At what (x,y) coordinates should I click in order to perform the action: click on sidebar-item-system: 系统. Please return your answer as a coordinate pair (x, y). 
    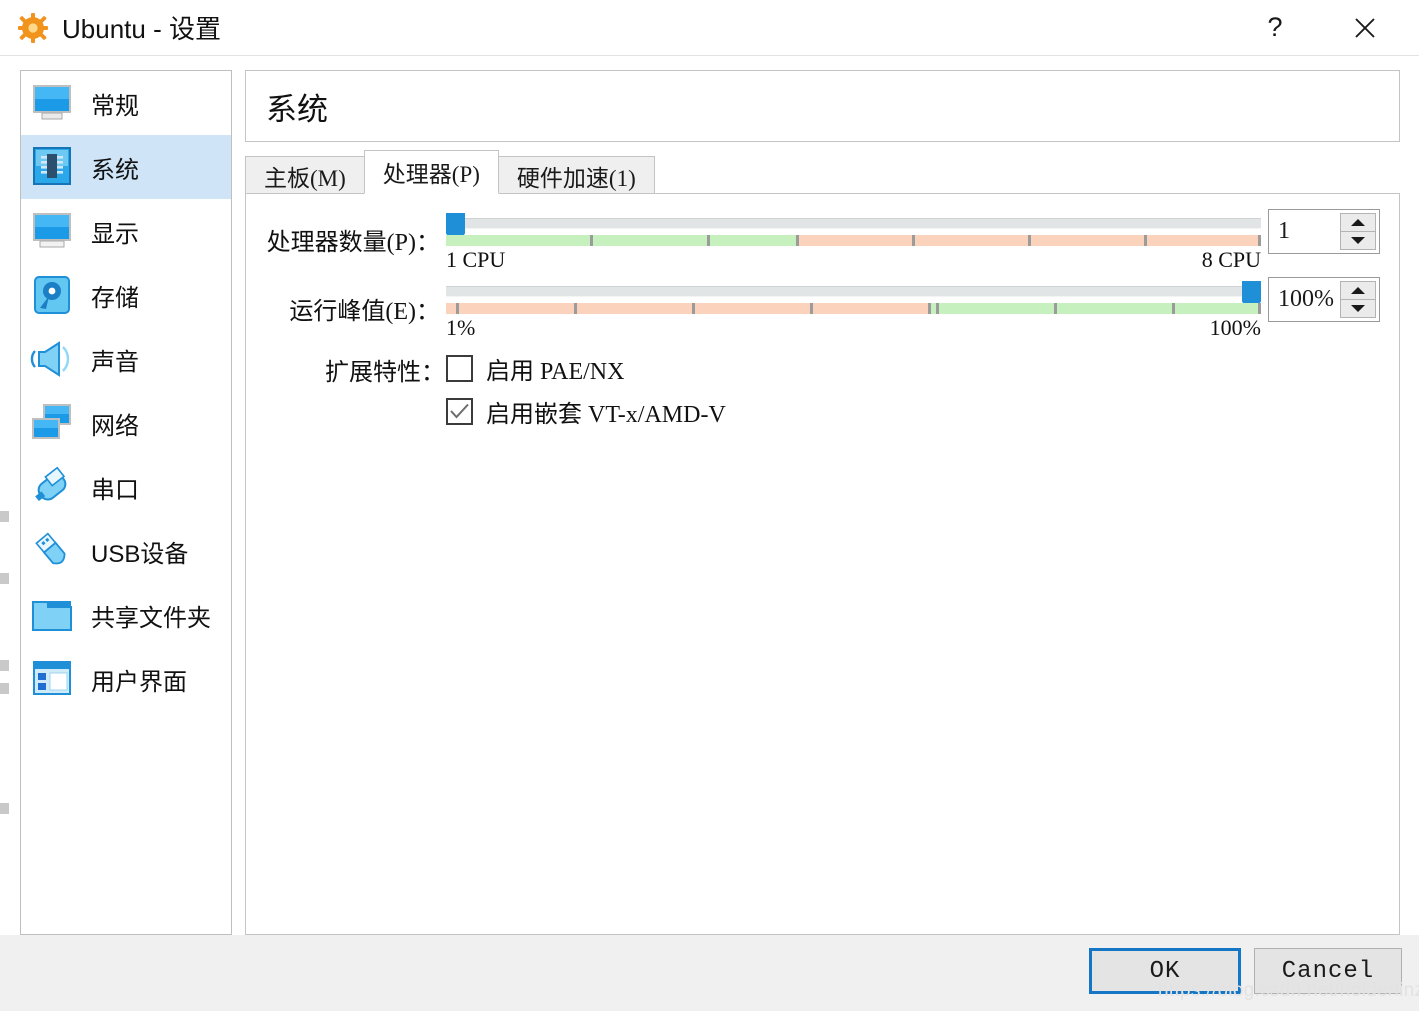
    Looking at the image, I should click on (126, 167).